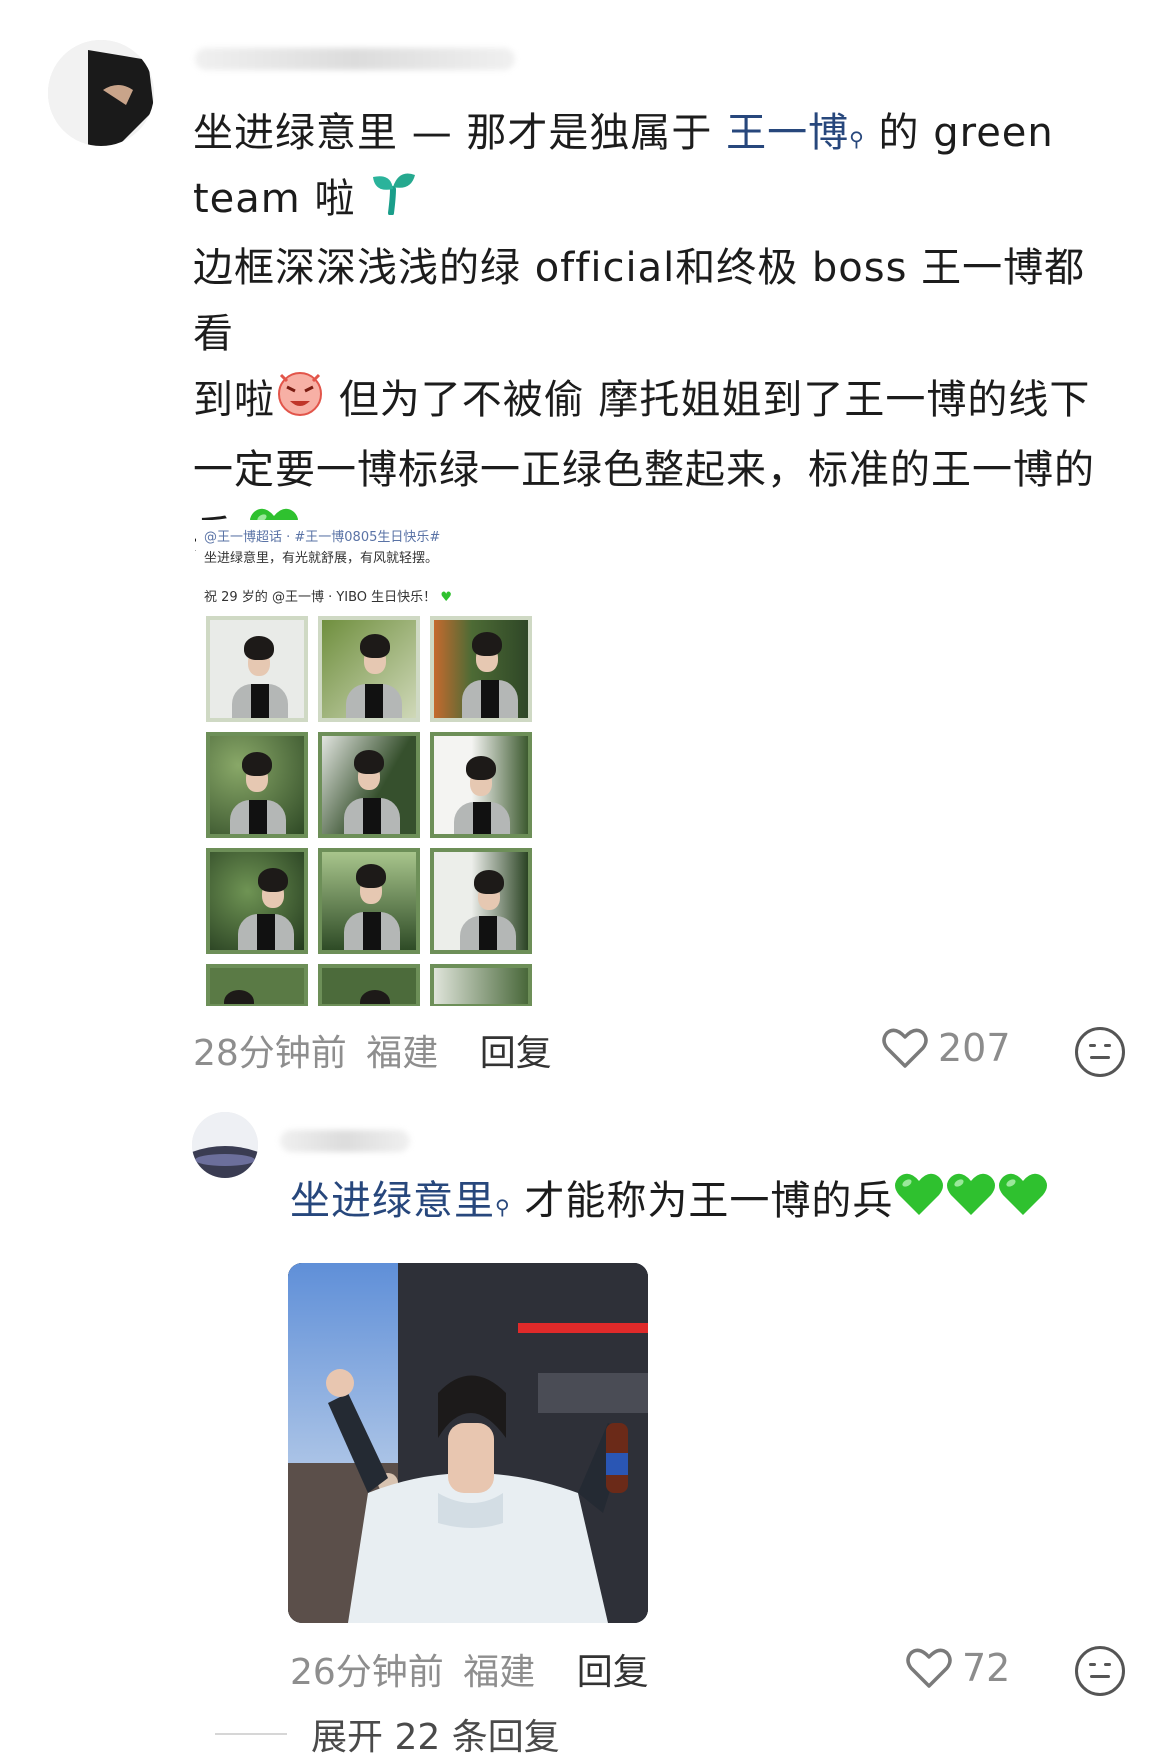 The width and height of the screenshot is (1170, 1760). I want to click on like-count: 207, so click(974, 1048).